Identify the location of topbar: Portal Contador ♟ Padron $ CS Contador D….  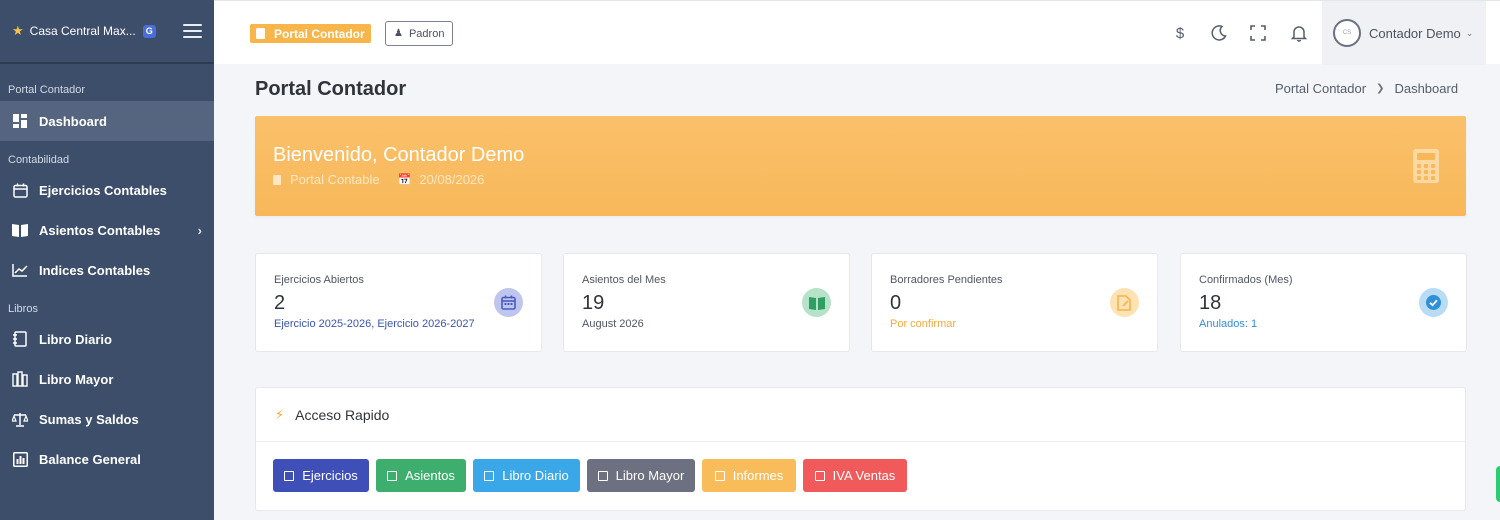
(857, 32).